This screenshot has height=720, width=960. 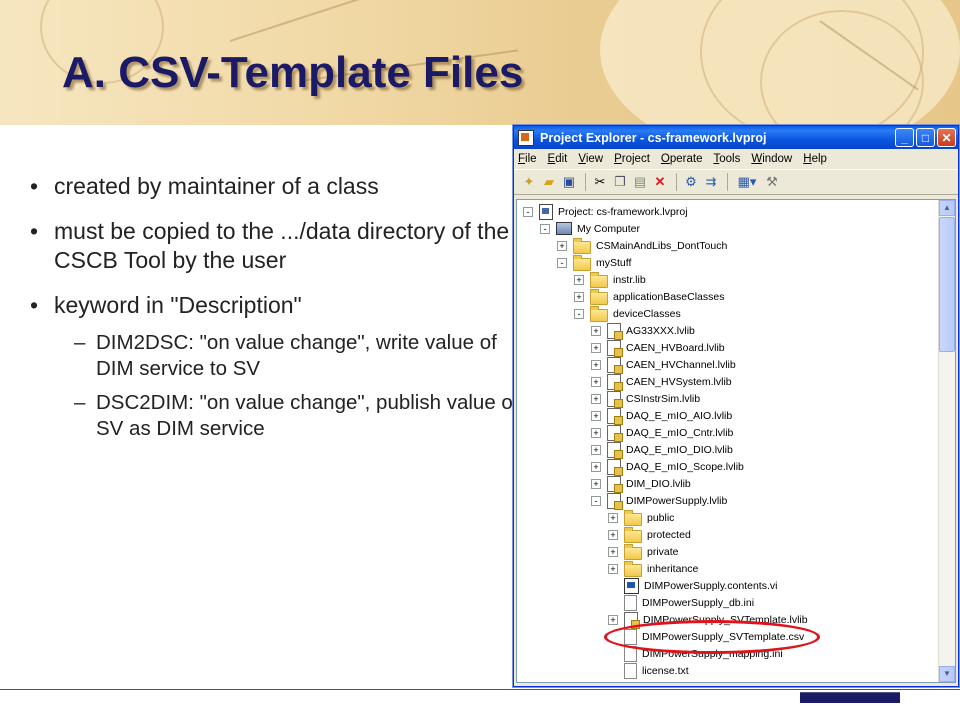 I want to click on tree-item: + DIM_DIO.lvlib, so click(x=641, y=484).